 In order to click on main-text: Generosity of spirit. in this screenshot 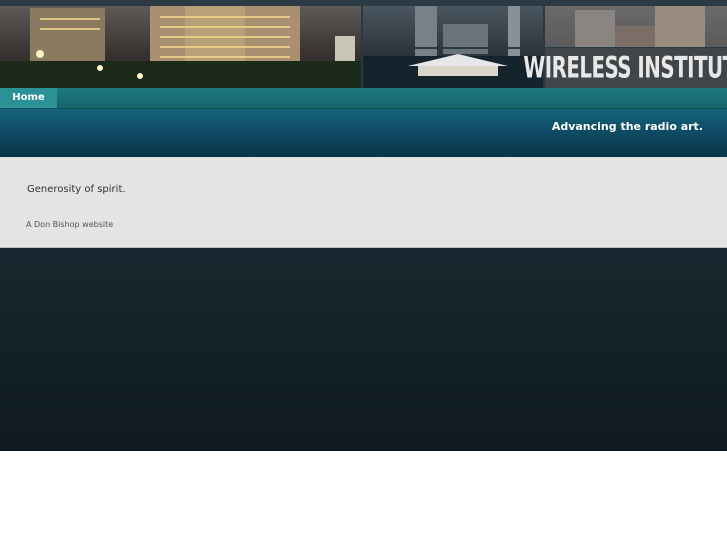, I will do `click(76, 189)`.